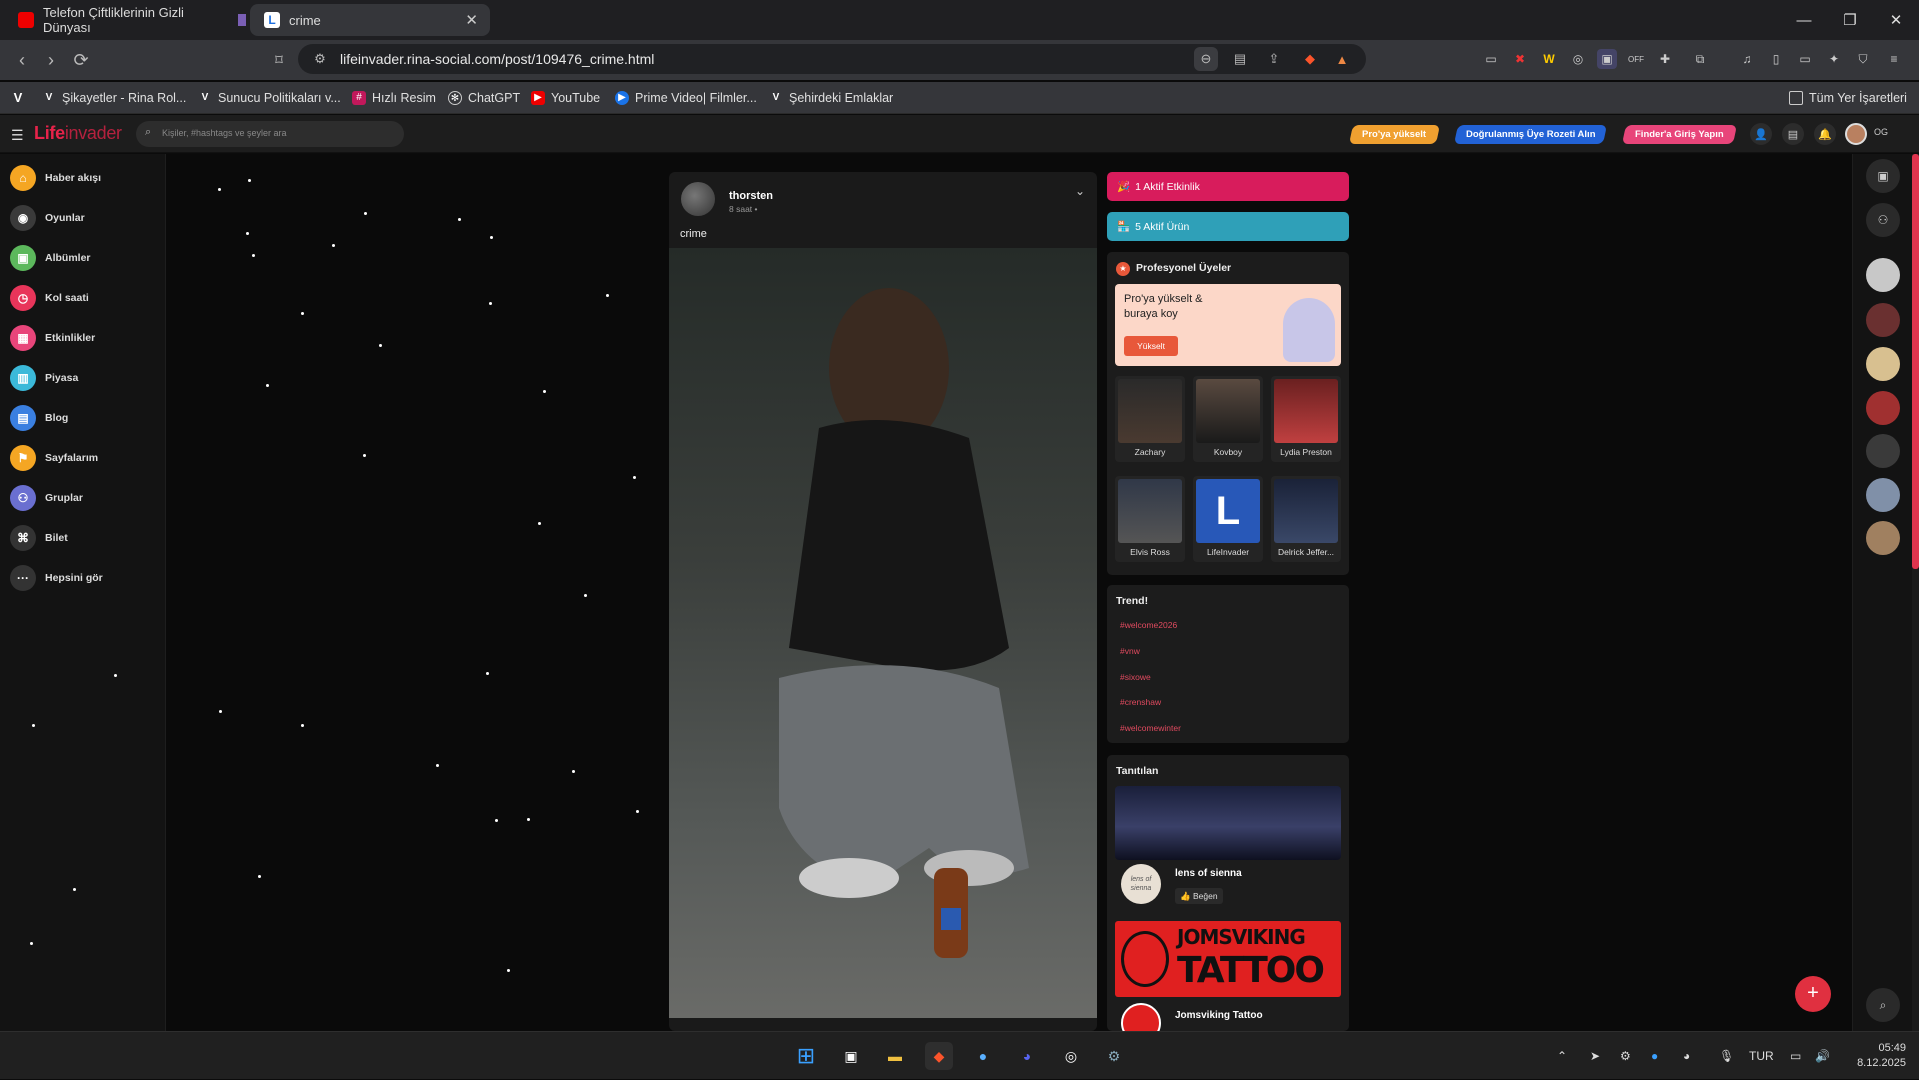 This screenshot has height=1080, width=1919. I want to click on tray-chevron-icon: ⌃, so click(1562, 1056).